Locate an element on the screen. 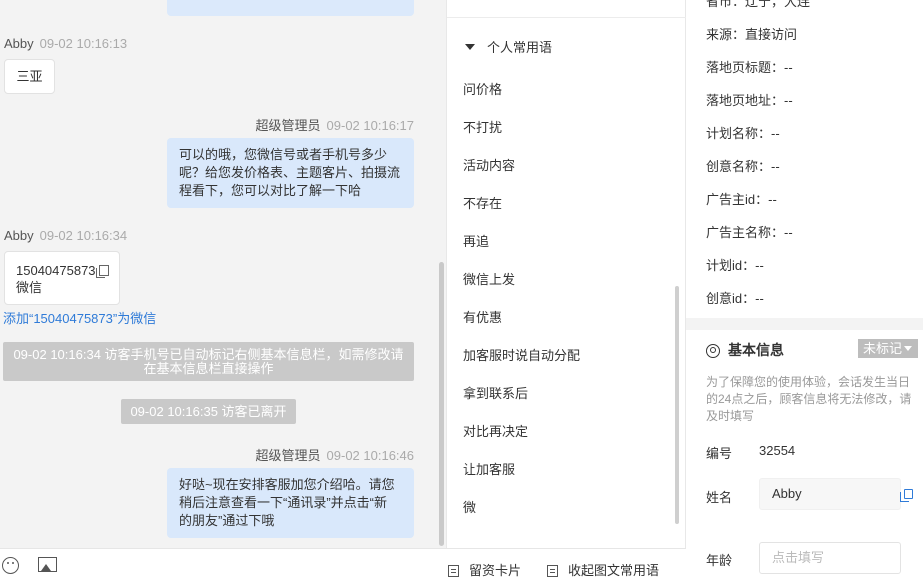 The width and height of the screenshot is (923, 579). message-line: 呢？给您发价格表、主题客片、拍摄流 is located at coordinates (290, 172).